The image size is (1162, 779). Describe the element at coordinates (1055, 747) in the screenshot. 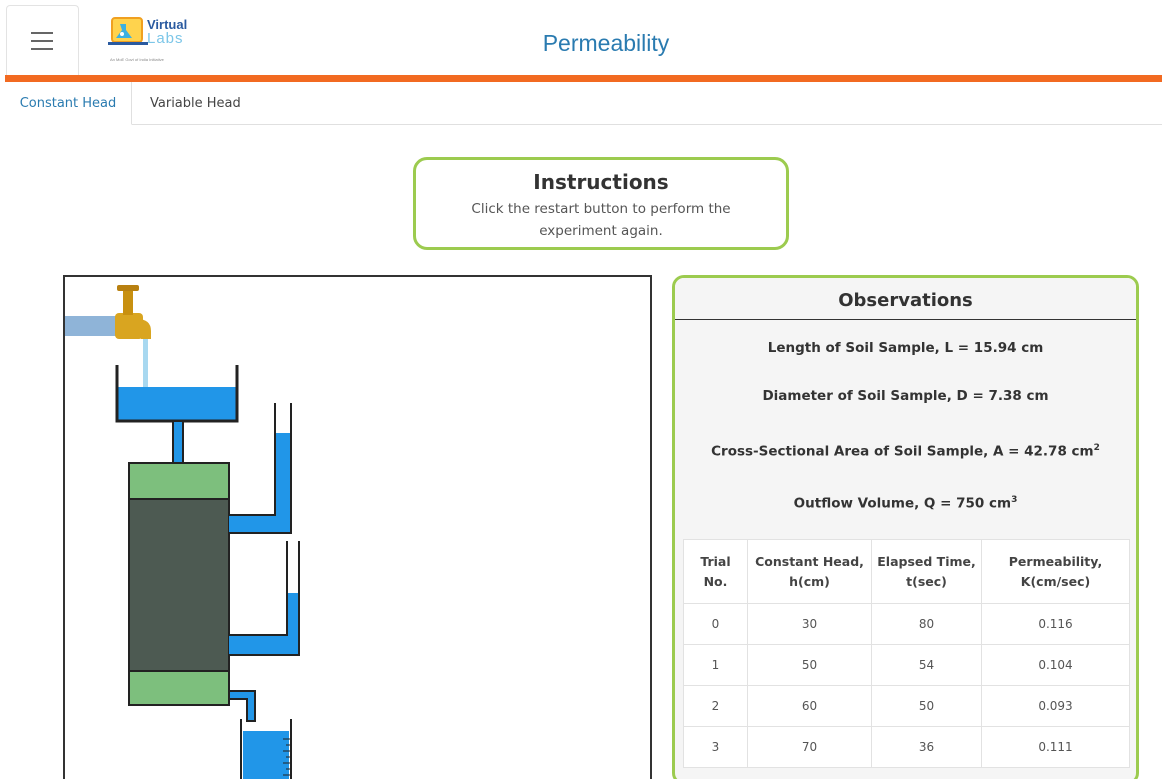

I see `cell-permeability: 0.111` at that location.